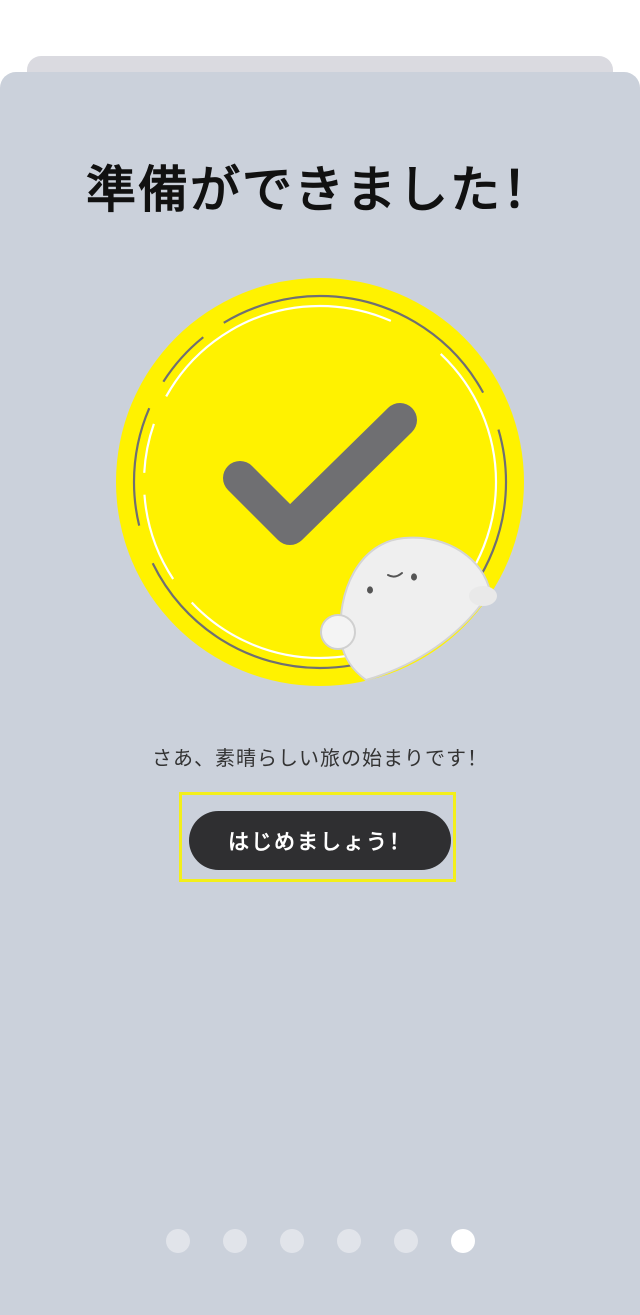 This screenshot has width=640, height=1315. Describe the element at coordinates (320, 190) in the screenshot. I see `page-title: 準備ができました！` at that location.